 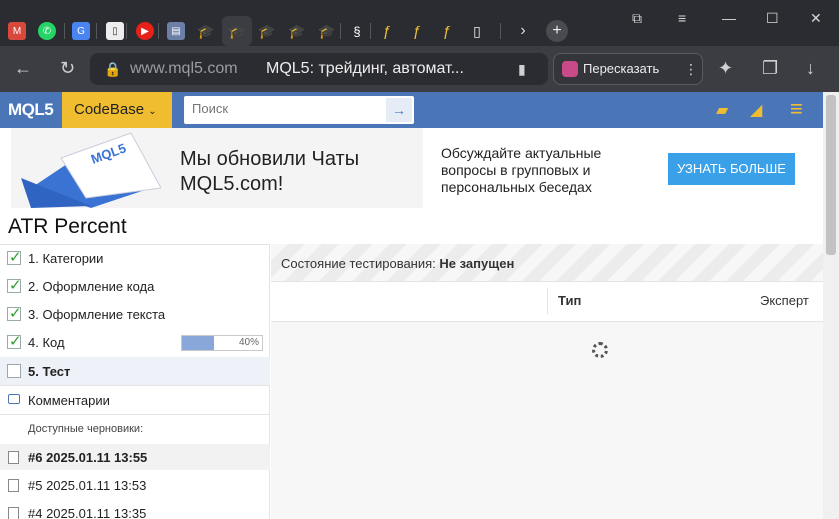 I want to click on maximize-icon: ☐, so click(x=772, y=18).